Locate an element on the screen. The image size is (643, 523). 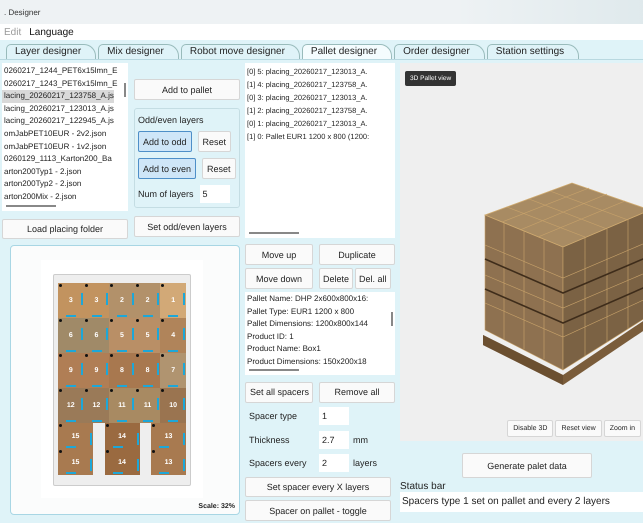
info-line: Product Name: Box1 is located at coordinates (284, 349).